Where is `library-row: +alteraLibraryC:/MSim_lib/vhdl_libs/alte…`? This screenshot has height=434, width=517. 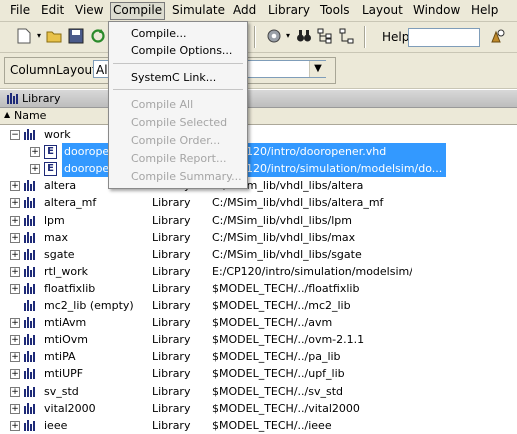 library-row: +alteraLibraryC:/MSim_lib/vhdl_libs/alte… is located at coordinates (258, 185).